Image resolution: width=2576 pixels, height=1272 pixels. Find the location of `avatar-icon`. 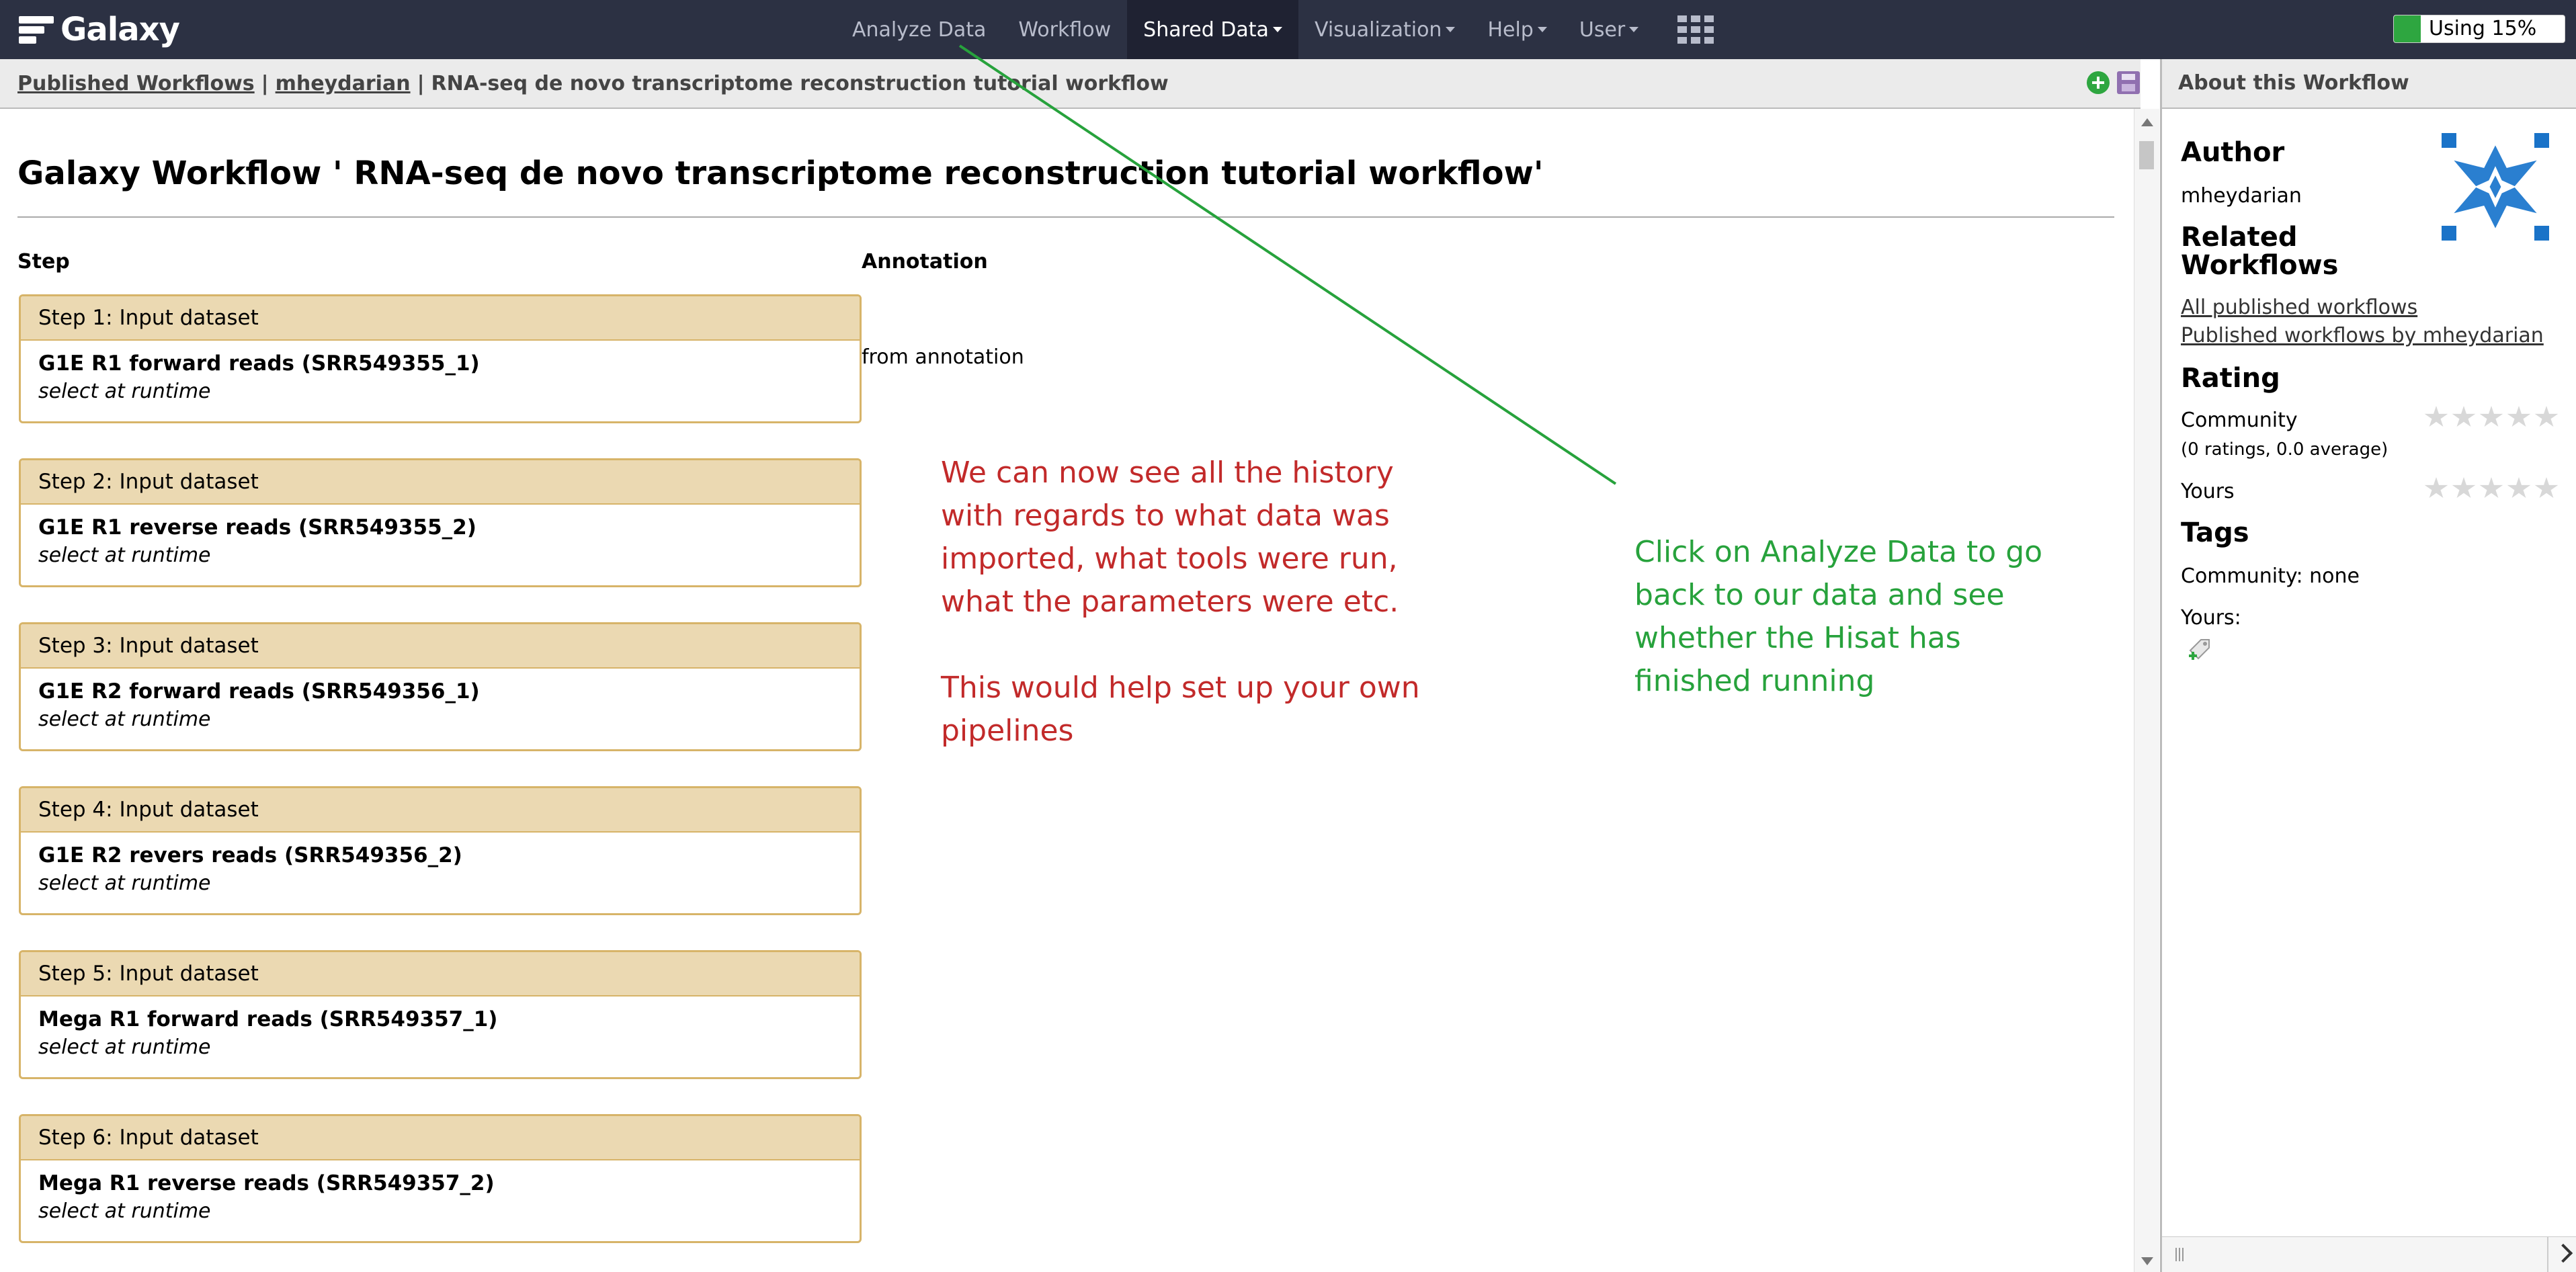

avatar-icon is located at coordinates (2495, 187).